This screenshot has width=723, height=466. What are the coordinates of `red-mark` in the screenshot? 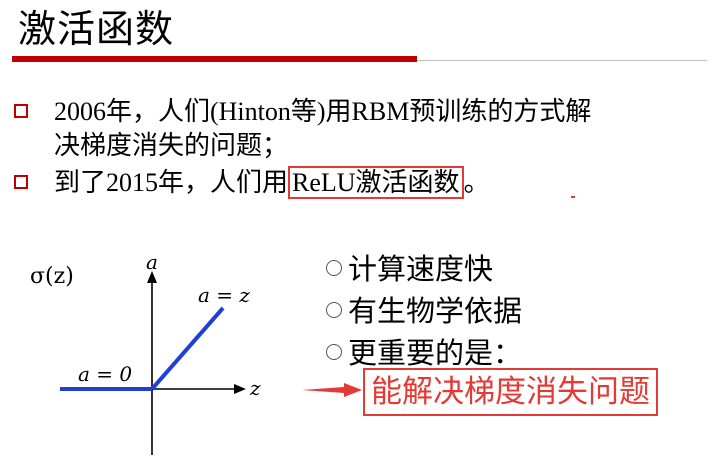 It's located at (573, 197).